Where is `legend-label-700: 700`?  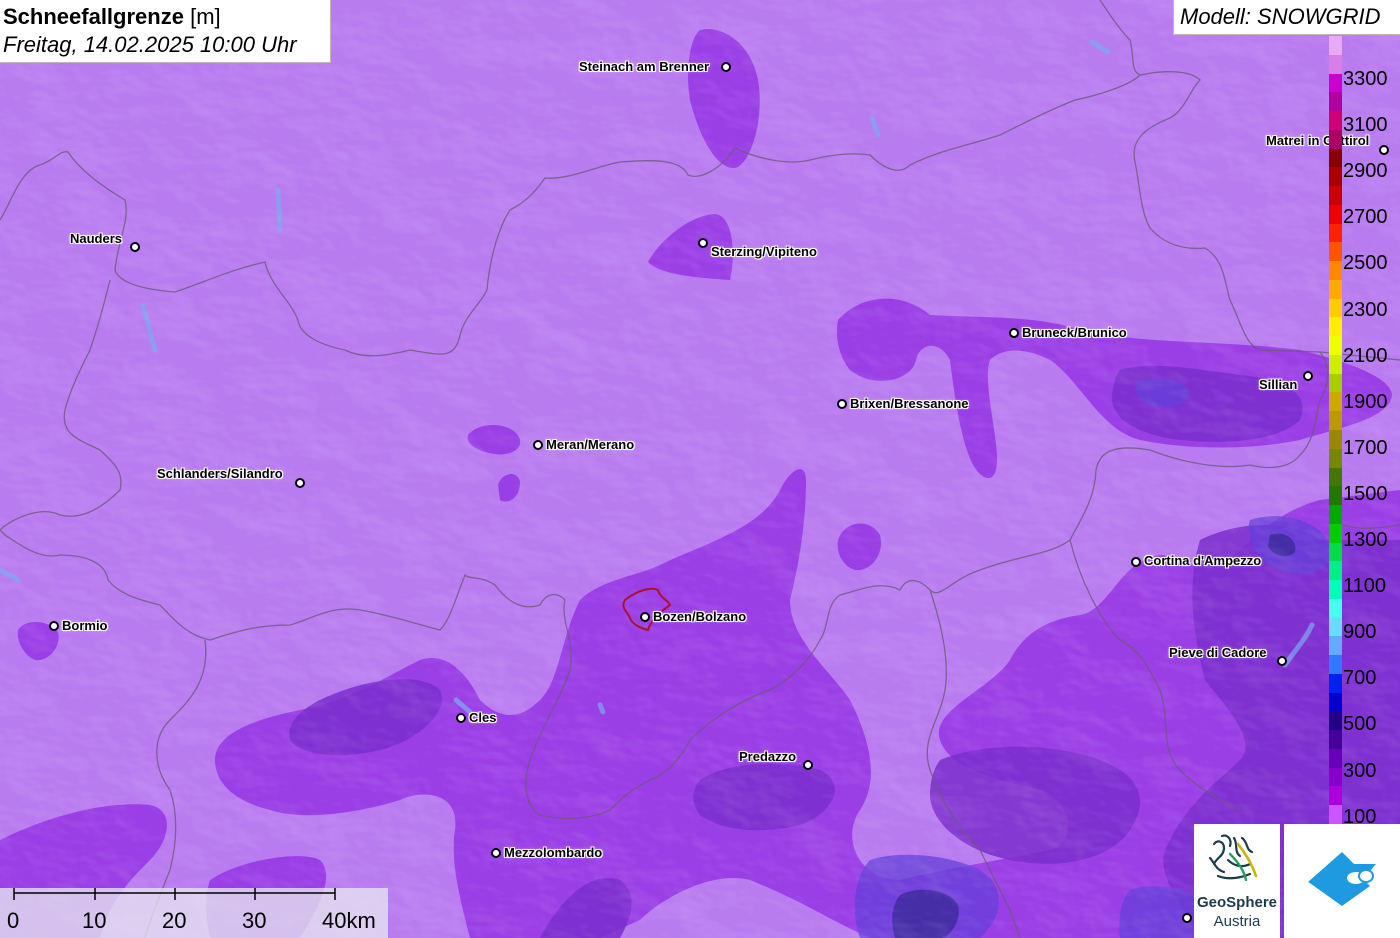 legend-label-700: 700 is located at coordinates (1360, 678).